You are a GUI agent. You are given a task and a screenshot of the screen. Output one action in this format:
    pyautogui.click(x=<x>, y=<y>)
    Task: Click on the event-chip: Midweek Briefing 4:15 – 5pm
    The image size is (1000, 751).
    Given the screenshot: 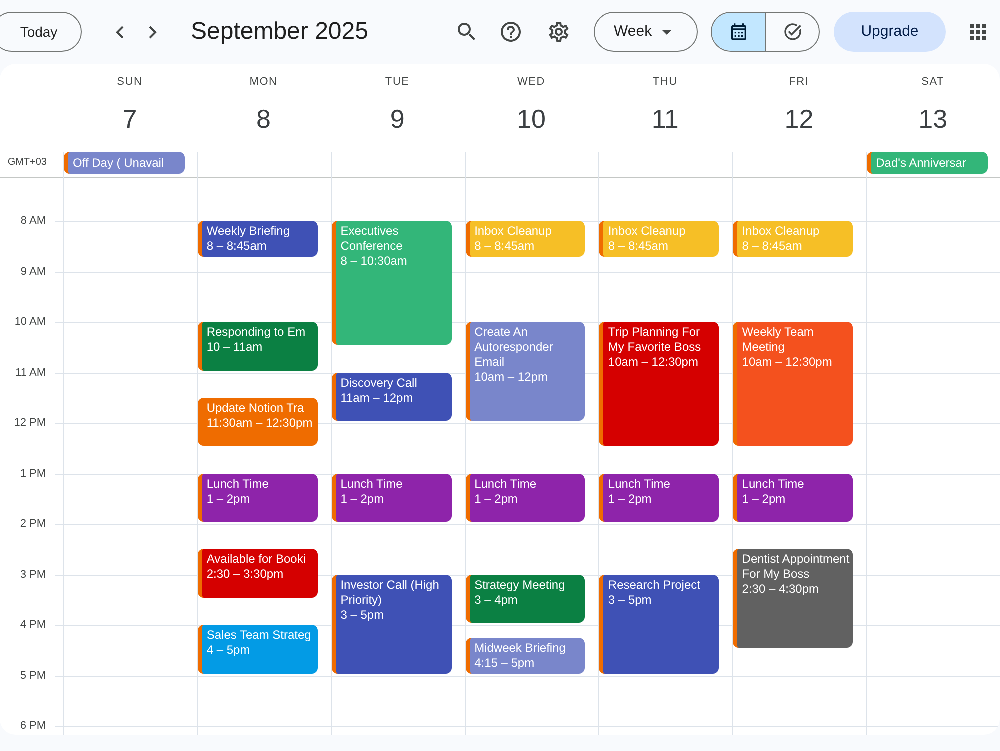 What is the action you would take?
    pyautogui.click(x=526, y=656)
    